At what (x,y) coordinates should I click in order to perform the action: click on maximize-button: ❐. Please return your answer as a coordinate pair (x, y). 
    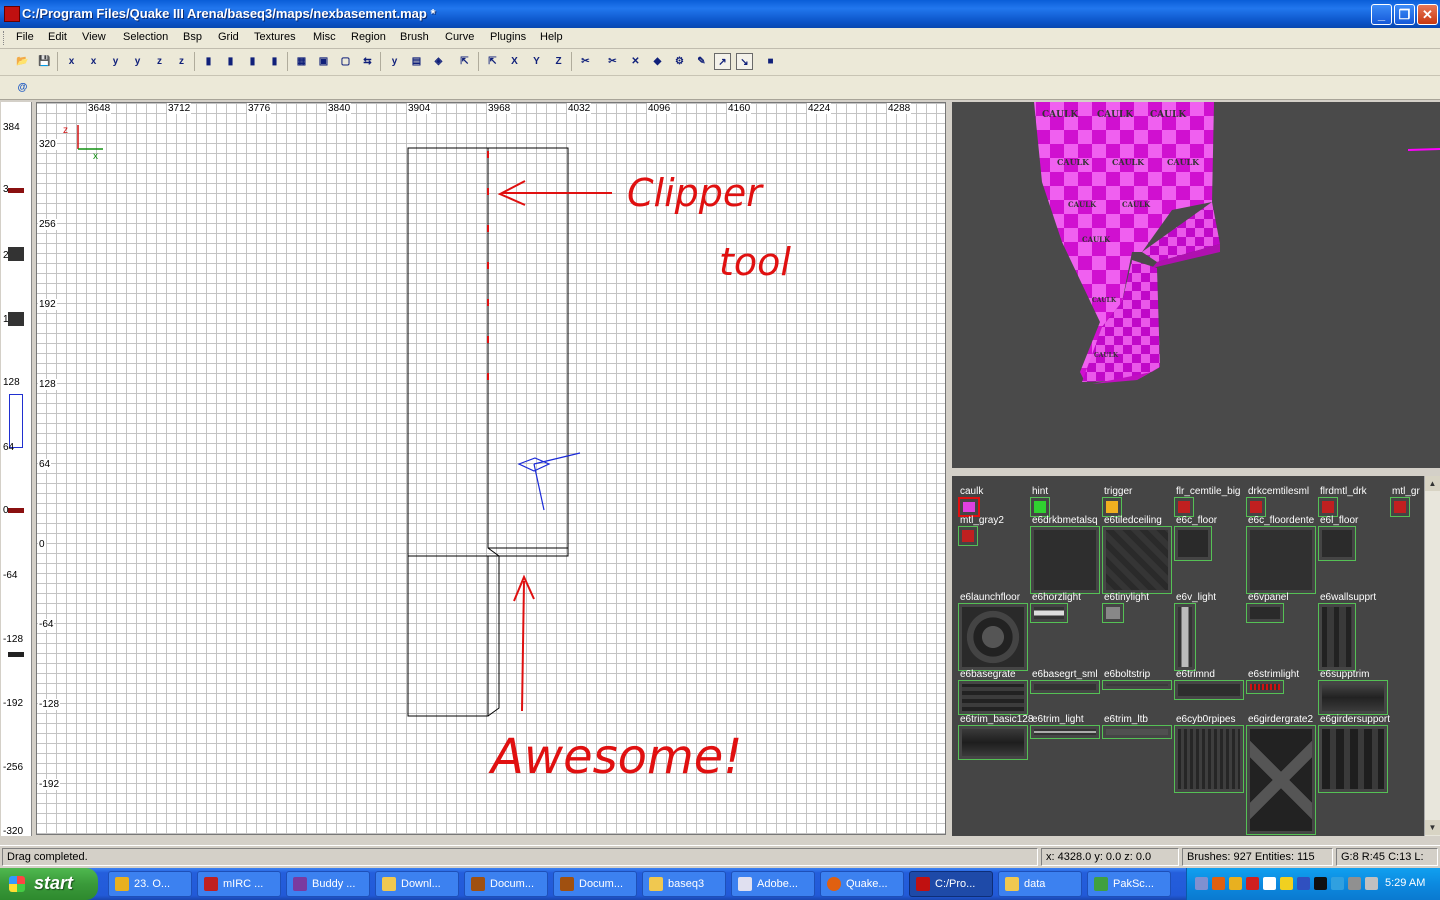
    Looking at the image, I should click on (1404, 14).